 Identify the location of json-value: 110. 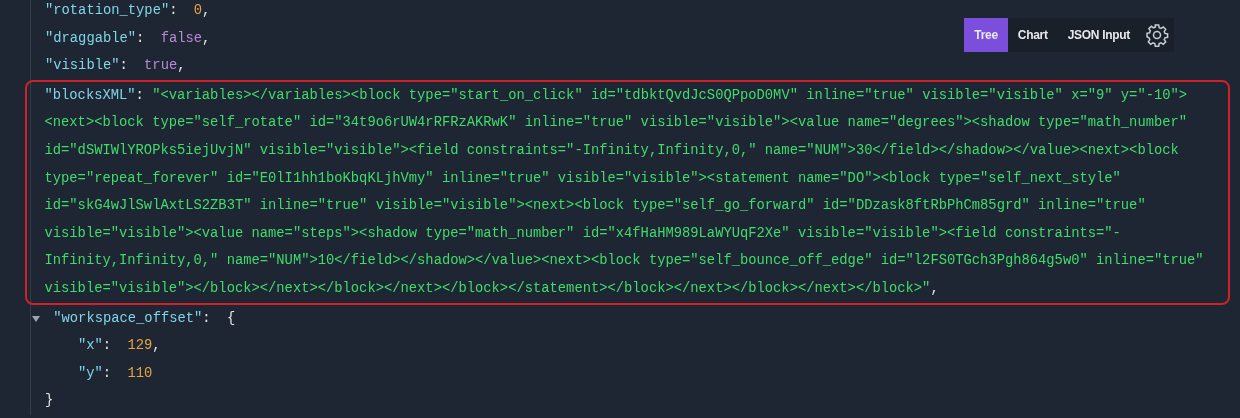
(140, 373).